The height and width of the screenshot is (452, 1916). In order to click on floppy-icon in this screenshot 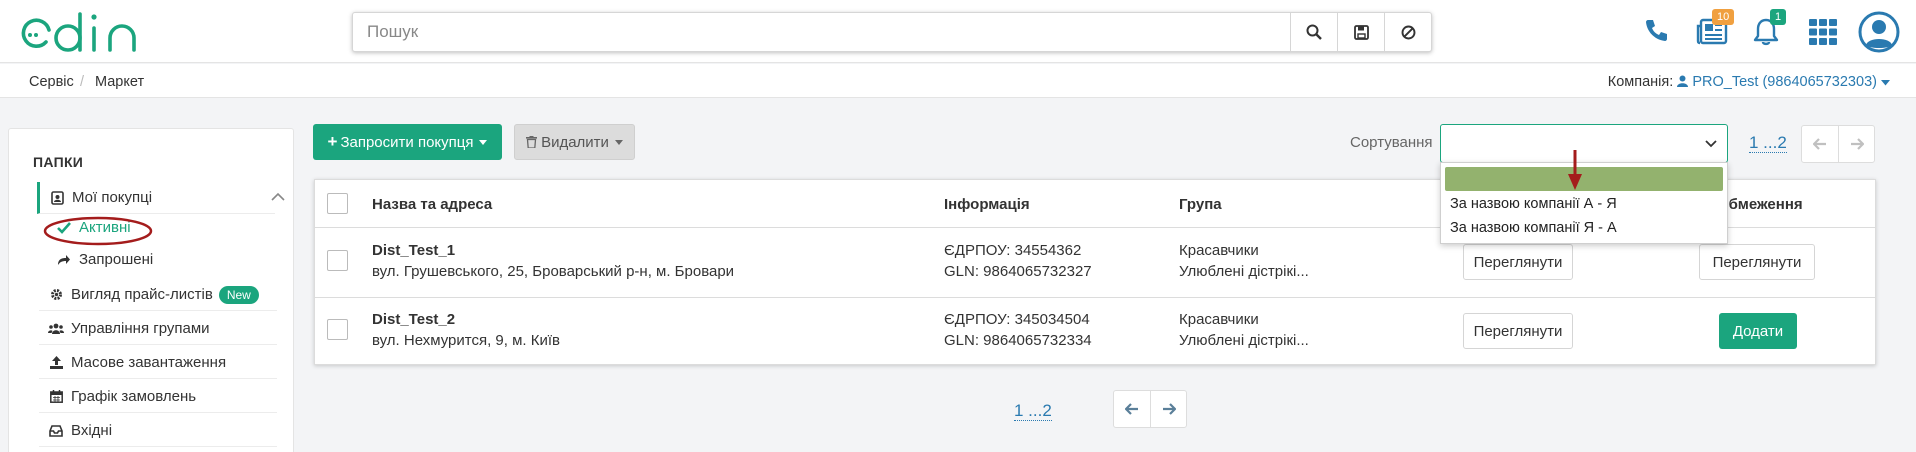, I will do `click(1361, 32)`.